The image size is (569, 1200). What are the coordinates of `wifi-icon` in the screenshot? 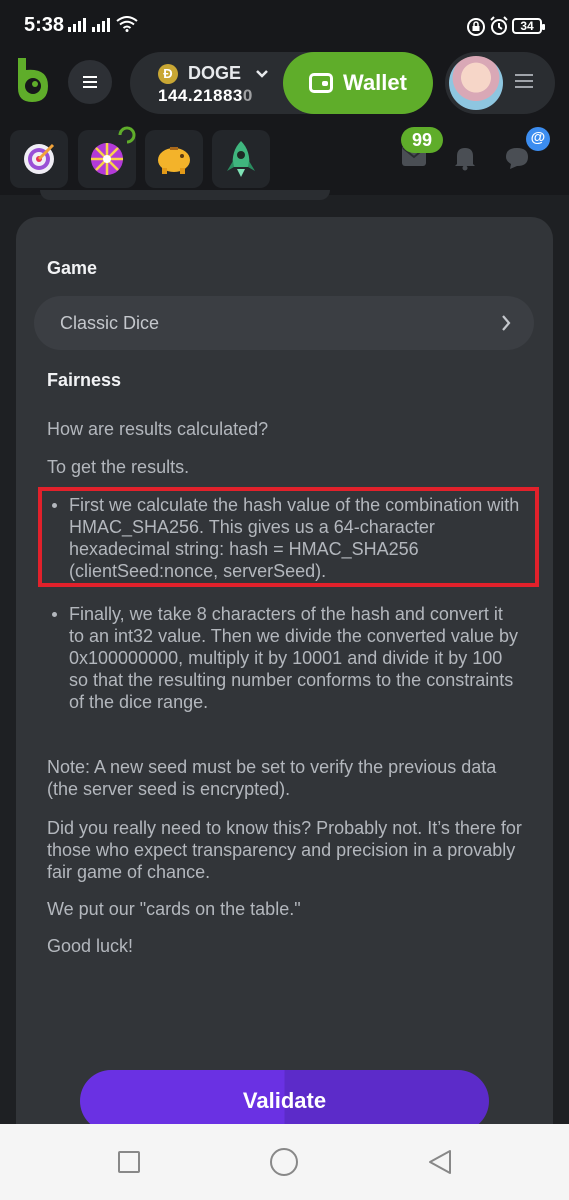 It's located at (127, 24).